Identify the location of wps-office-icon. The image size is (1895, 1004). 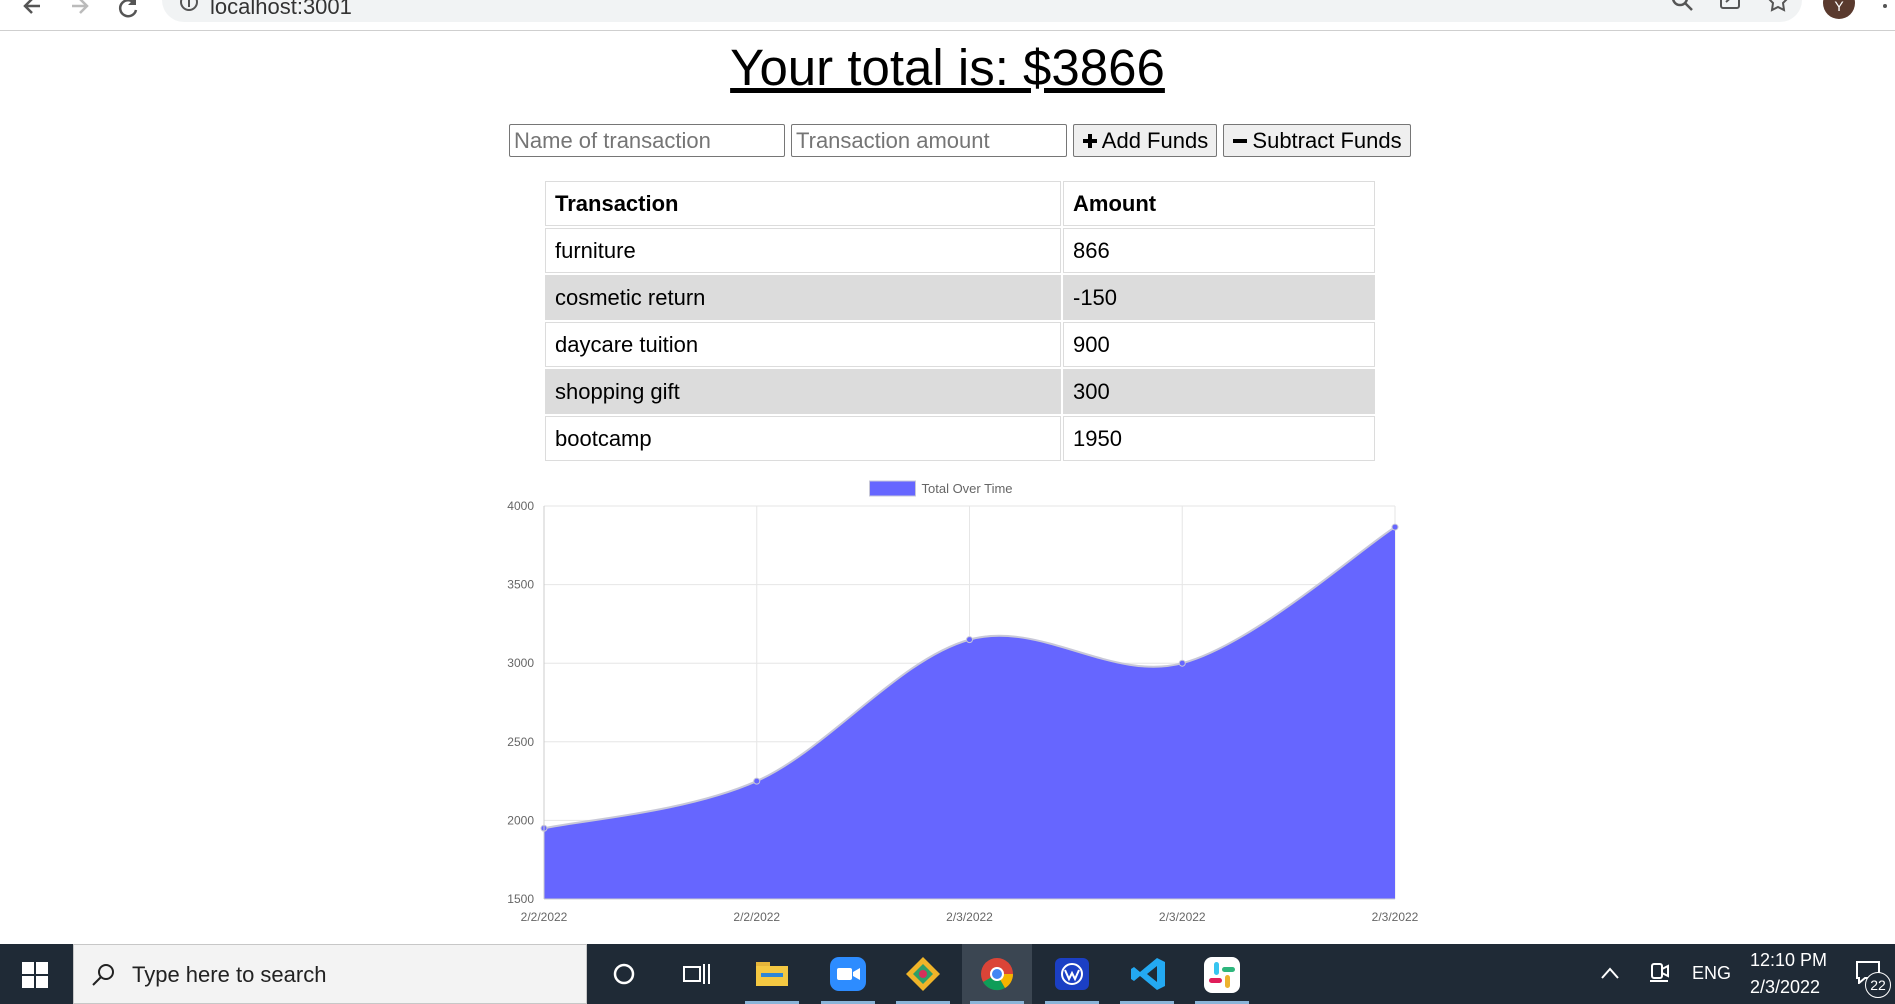
(1072, 974).